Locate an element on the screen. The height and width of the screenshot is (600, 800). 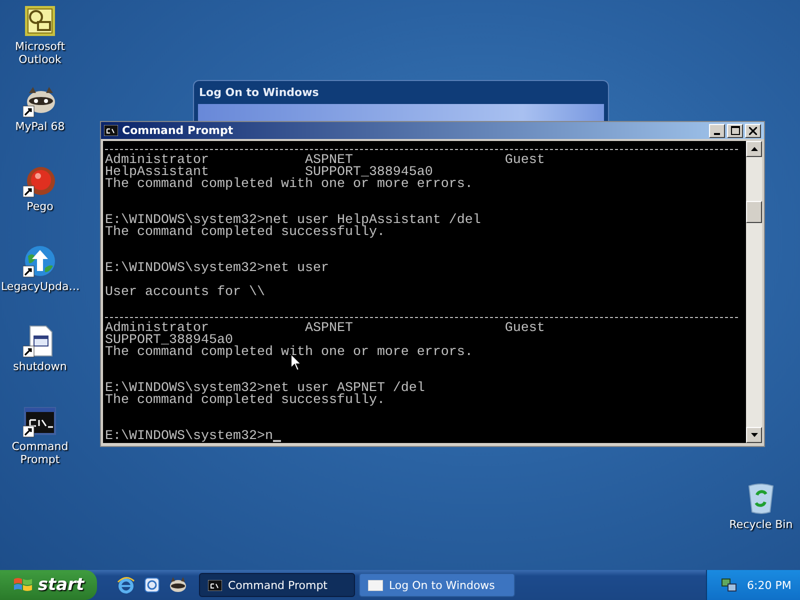
email-icon is located at coordinates (152, 585).